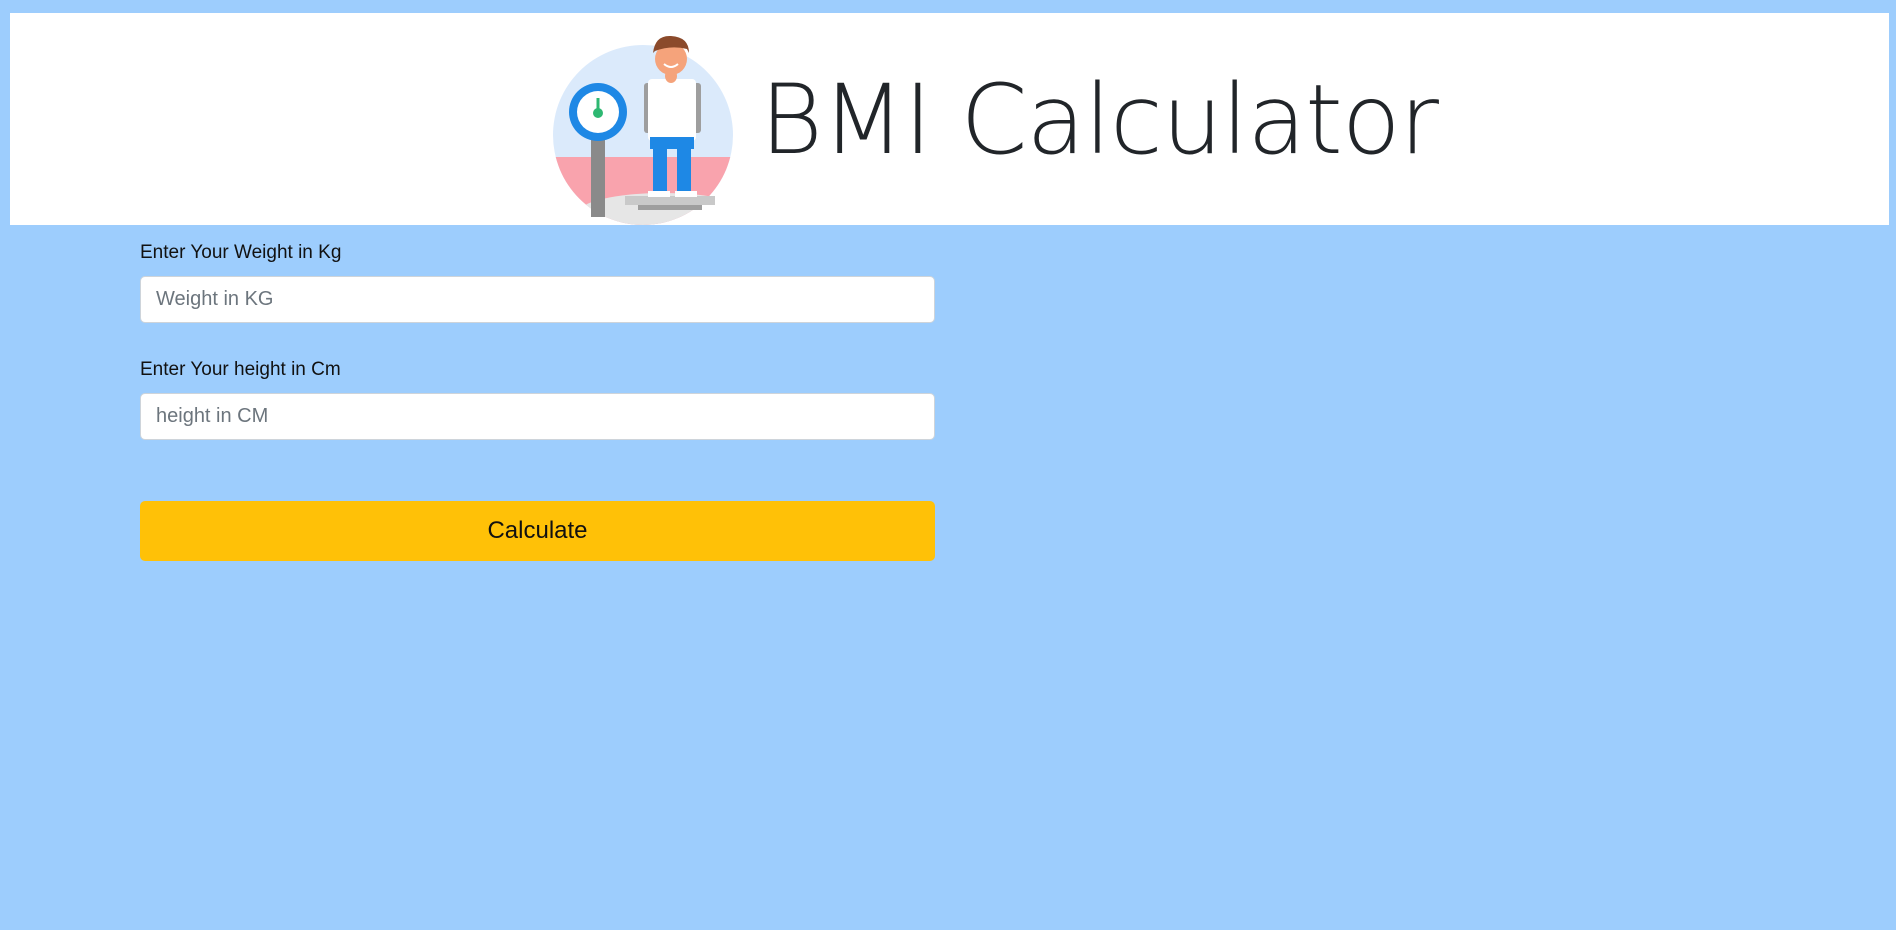 This screenshot has height=930, width=1896. Describe the element at coordinates (537, 416) in the screenshot. I see `height-input` at that location.